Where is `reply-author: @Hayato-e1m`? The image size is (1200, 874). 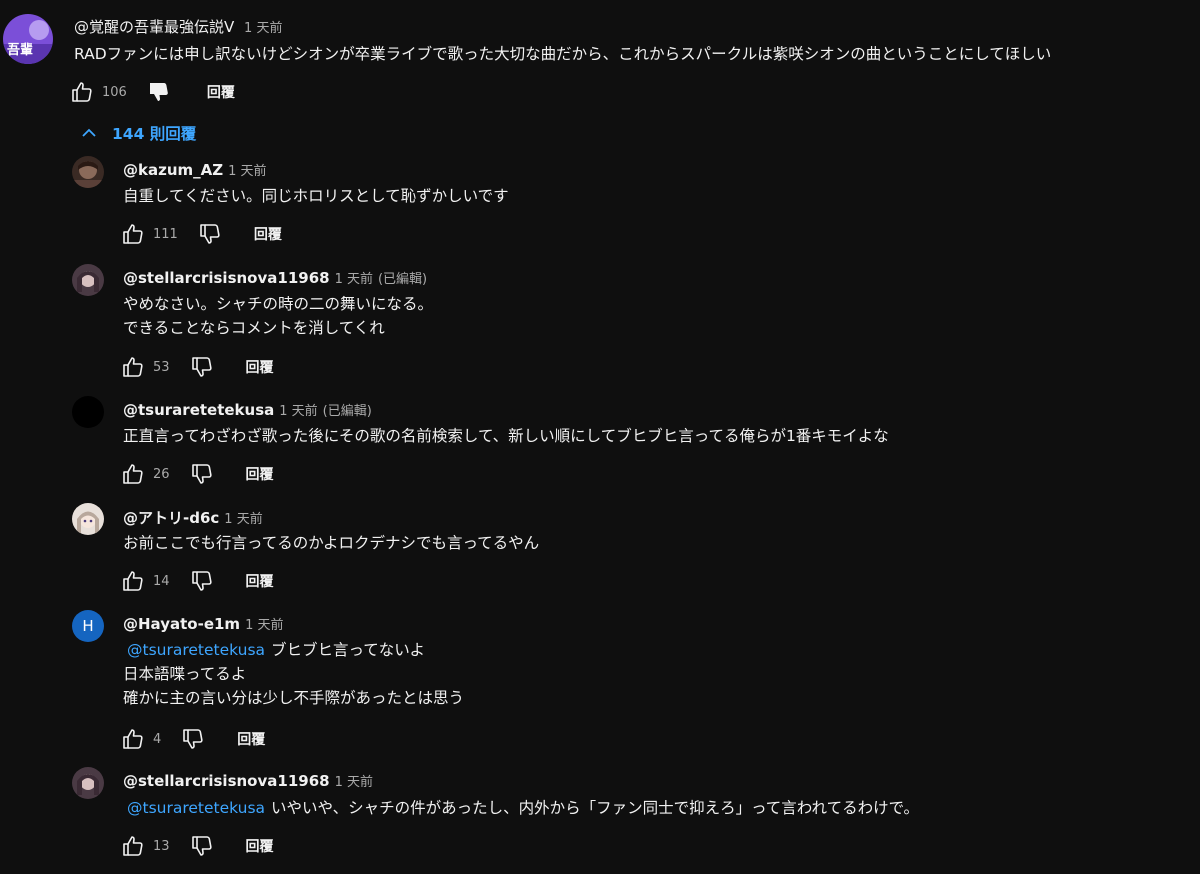 reply-author: @Hayato-e1m is located at coordinates (181, 624).